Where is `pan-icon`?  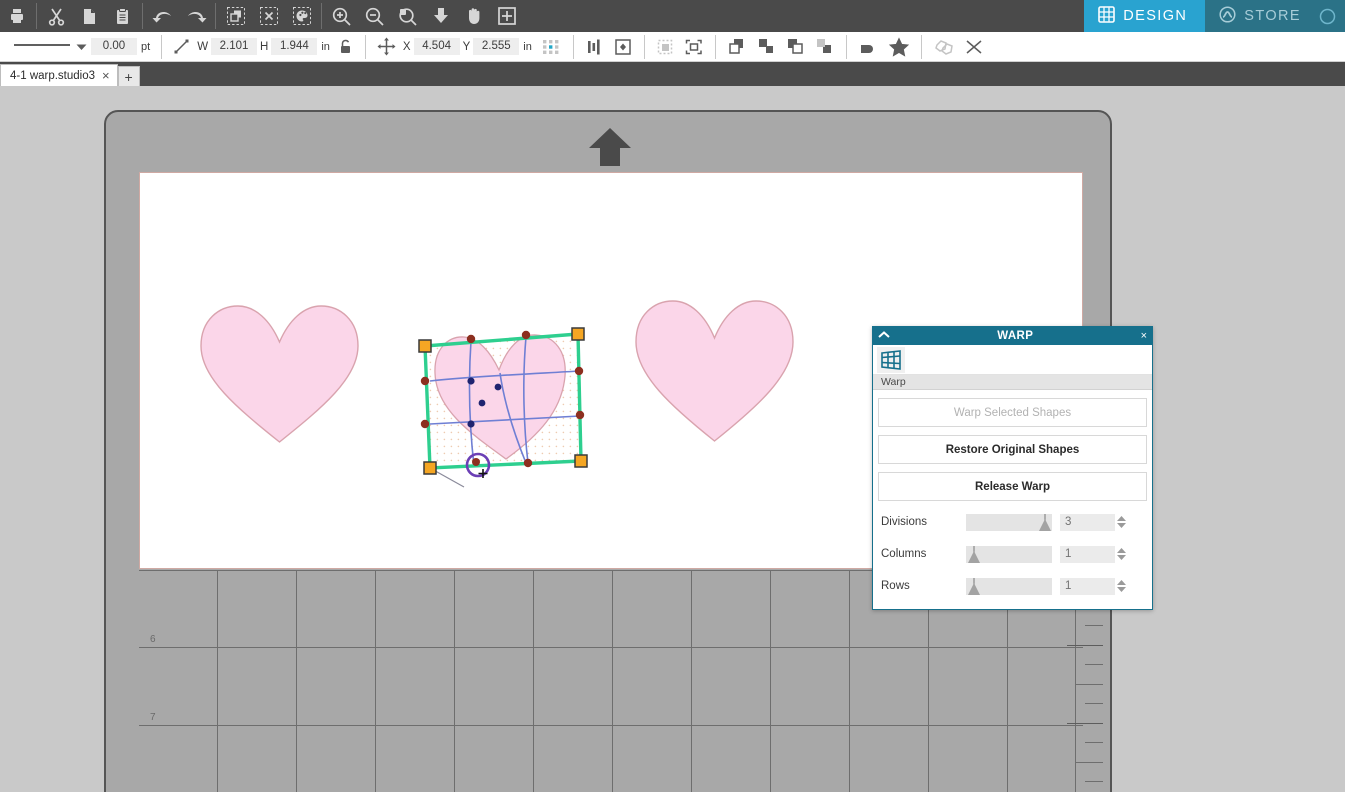
pan-icon is located at coordinates (473, 16).